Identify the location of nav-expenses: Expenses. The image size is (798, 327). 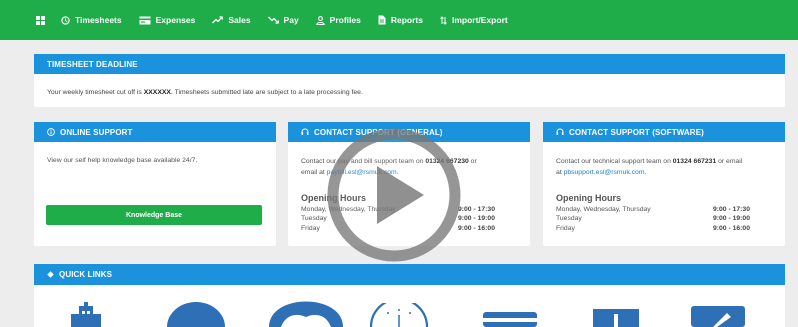
(167, 20).